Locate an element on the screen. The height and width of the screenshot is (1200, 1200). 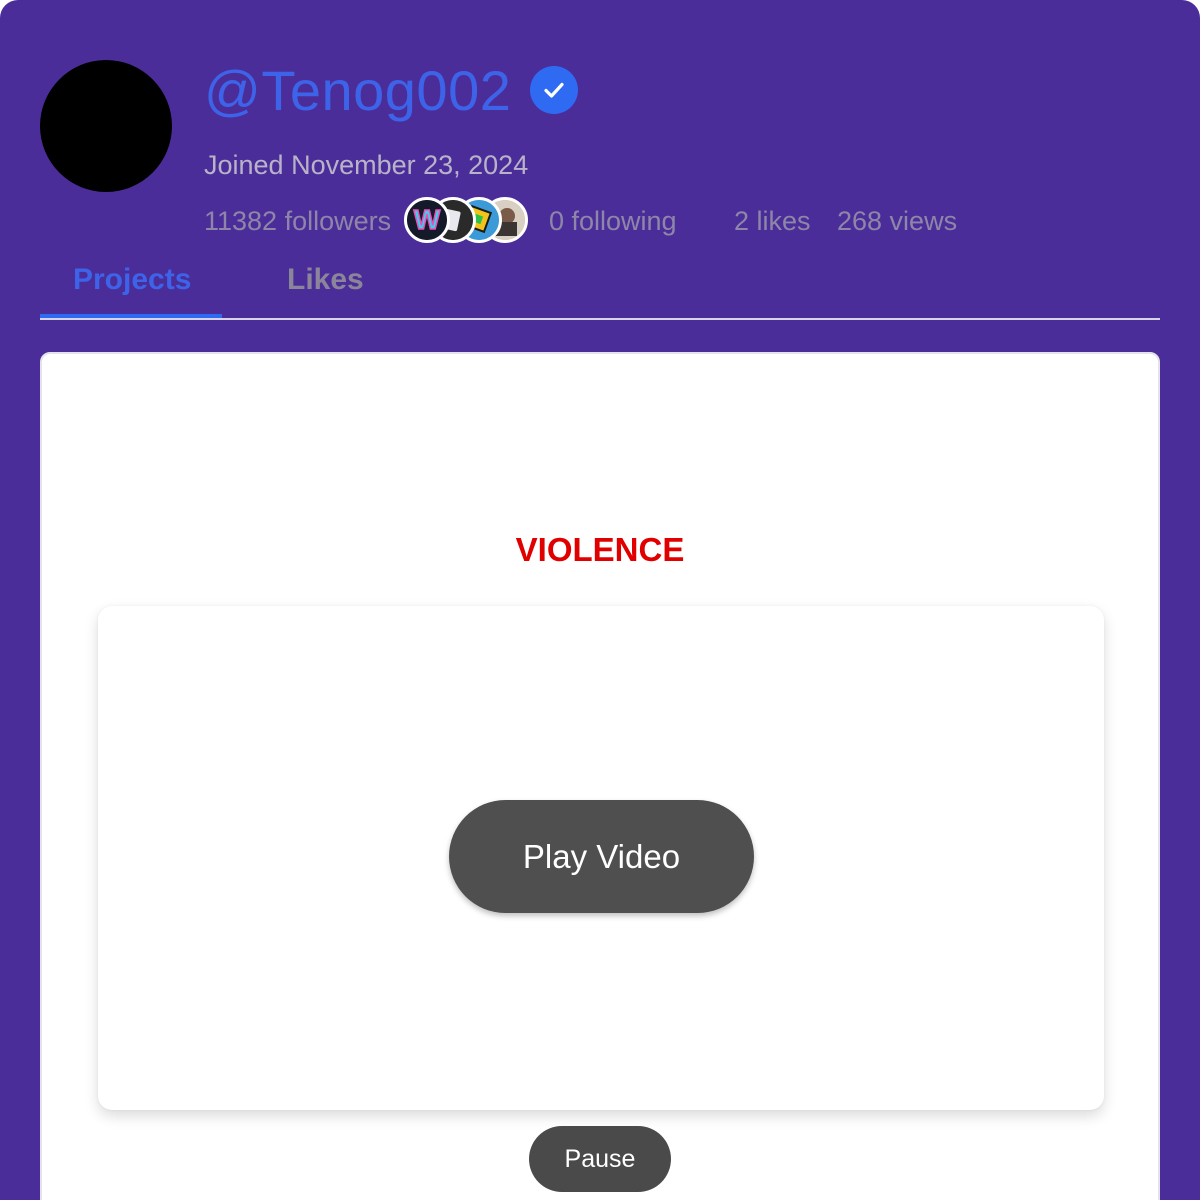
follower-avatar-w-icon: W is located at coordinates (427, 220).